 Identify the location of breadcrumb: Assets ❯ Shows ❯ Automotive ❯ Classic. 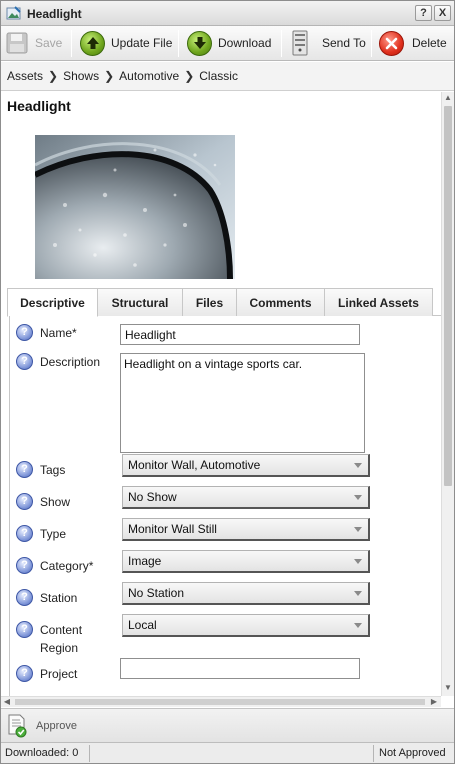
(227, 76).